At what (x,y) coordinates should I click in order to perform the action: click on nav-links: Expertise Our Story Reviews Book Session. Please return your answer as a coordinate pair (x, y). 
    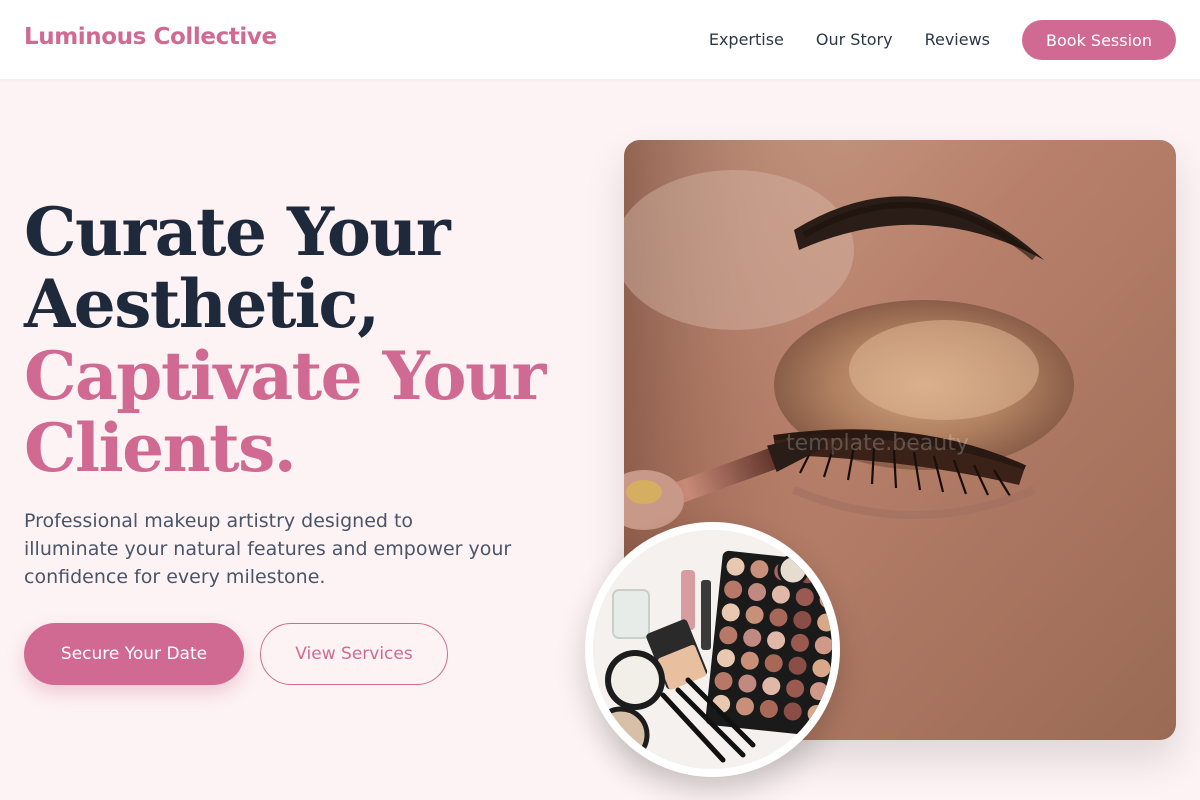
    Looking at the image, I should click on (926, 40).